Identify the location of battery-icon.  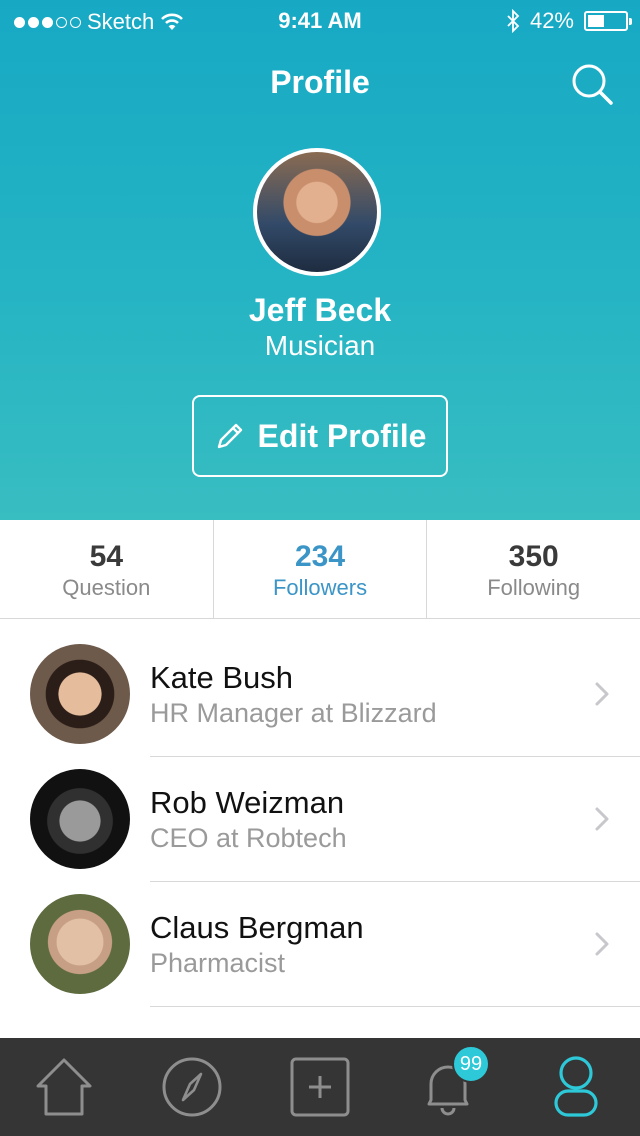
(608, 21).